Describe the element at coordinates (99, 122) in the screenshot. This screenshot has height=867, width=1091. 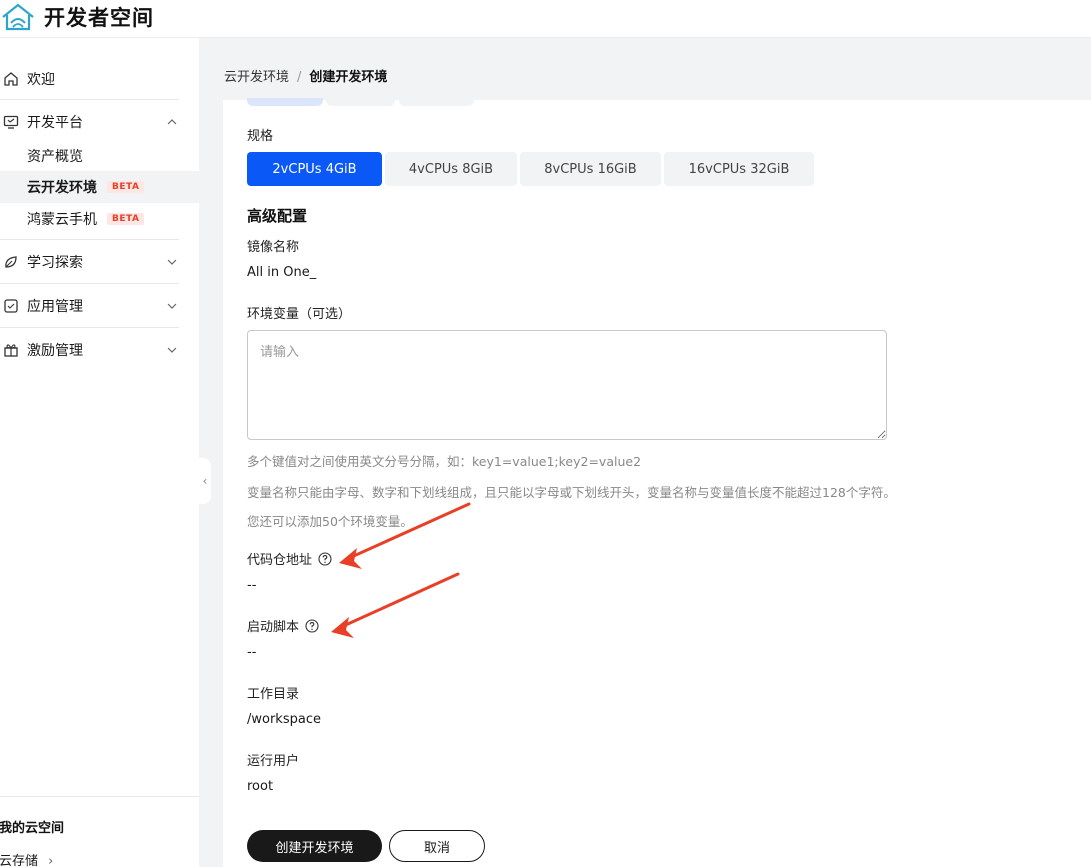
I see `sidebar-item-dev-platform: 开发平台` at that location.